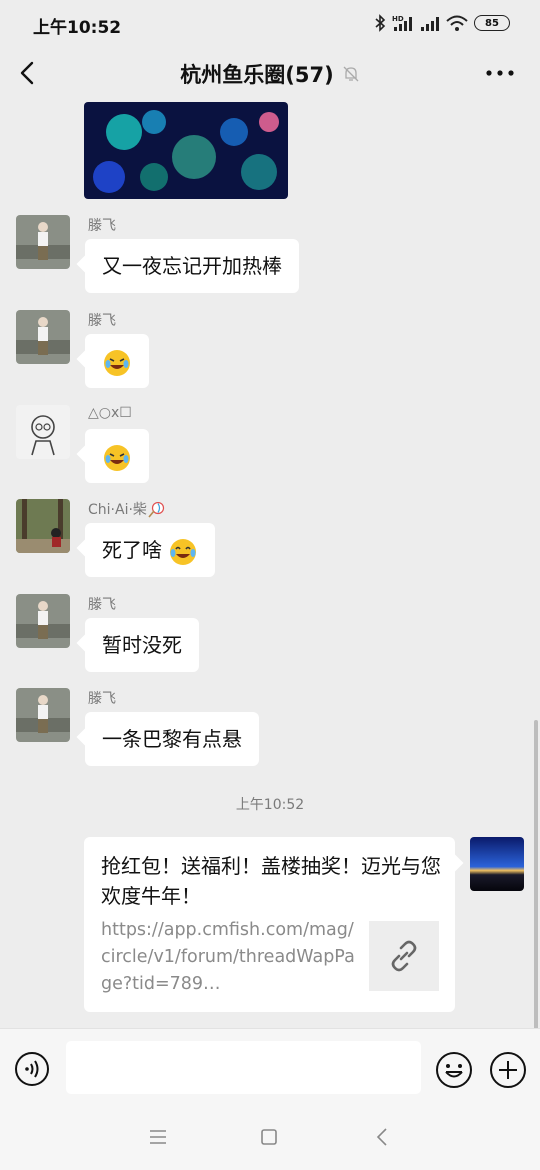 The image size is (540, 1170). I want to click on menu-icon, so click(158, 1137).